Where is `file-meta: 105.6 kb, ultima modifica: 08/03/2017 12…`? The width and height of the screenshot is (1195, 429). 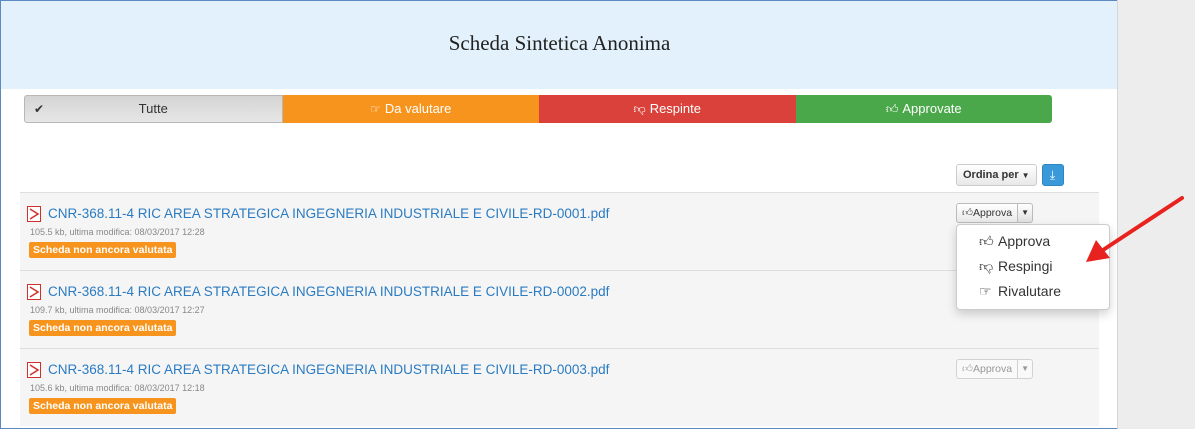
file-meta: 105.6 kb, ultima modifica: 08/03/2017 12… is located at coordinates (117, 388).